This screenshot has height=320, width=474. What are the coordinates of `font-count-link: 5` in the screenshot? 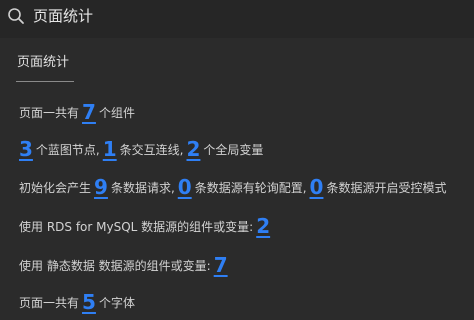 It's located at (89, 302).